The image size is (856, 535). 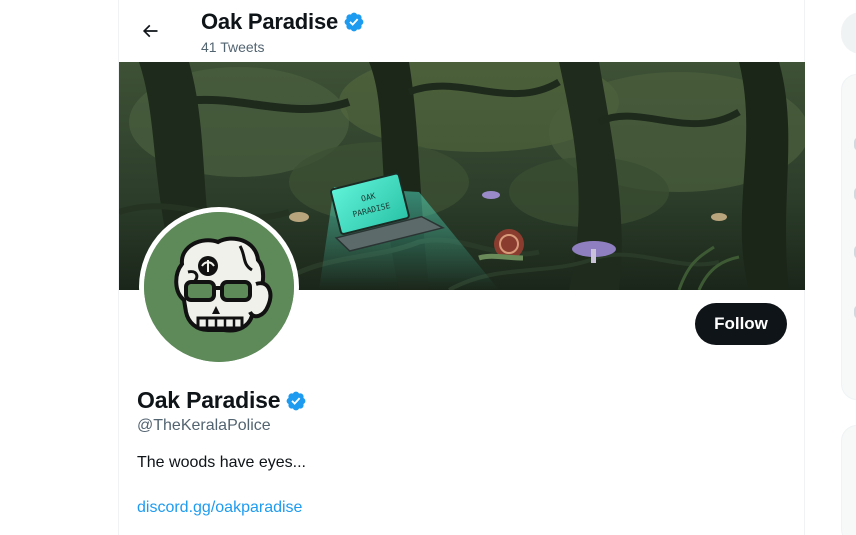 I want to click on skull-logo-icon, so click(x=219, y=287).